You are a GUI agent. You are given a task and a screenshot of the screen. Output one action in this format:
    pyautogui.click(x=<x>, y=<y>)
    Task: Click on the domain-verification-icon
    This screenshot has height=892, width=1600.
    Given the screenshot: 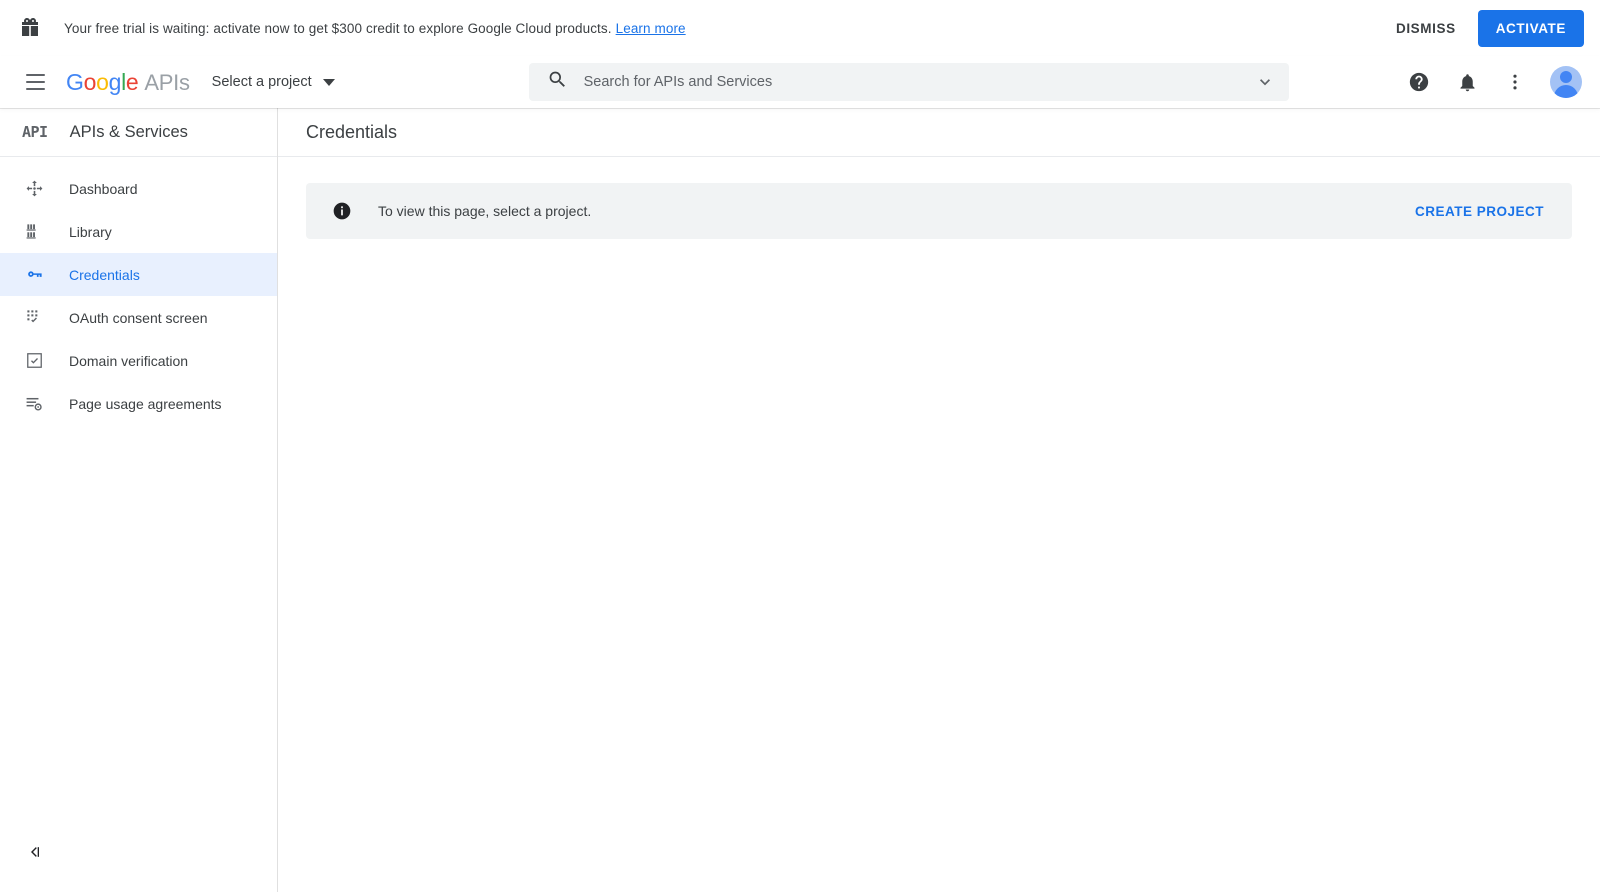 What is the action you would take?
    pyautogui.click(x=34, y=361)
    